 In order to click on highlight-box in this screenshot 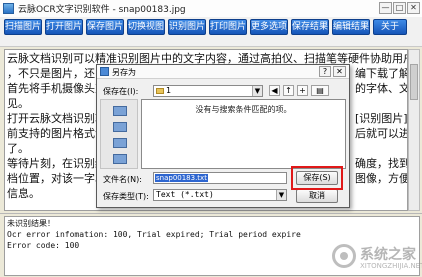, I will do `click(317, 178)`.